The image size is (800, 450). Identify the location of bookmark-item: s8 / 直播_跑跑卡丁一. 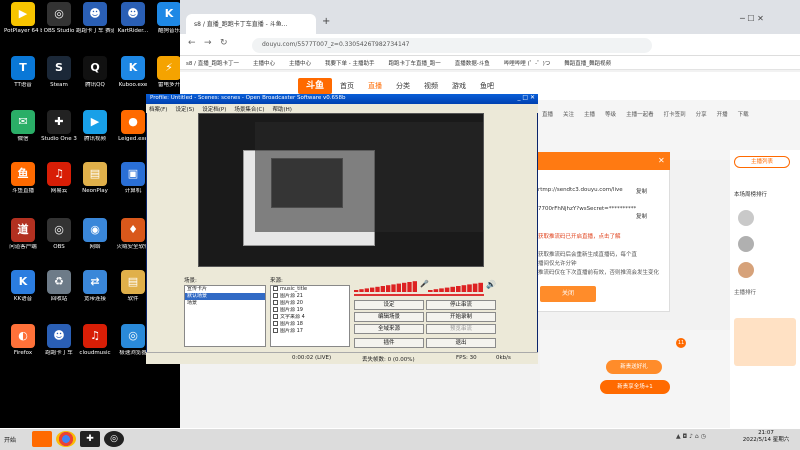
(212, 64).